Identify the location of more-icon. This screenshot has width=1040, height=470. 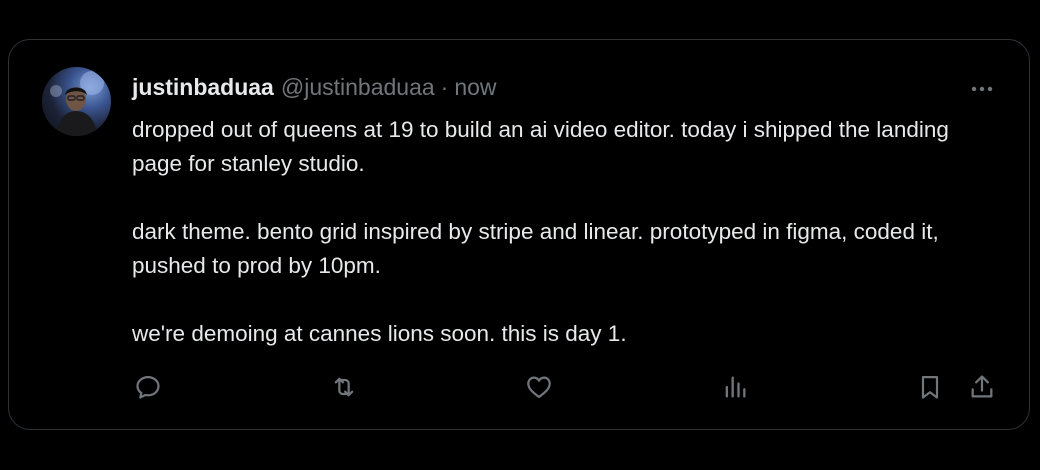
(982, 89).